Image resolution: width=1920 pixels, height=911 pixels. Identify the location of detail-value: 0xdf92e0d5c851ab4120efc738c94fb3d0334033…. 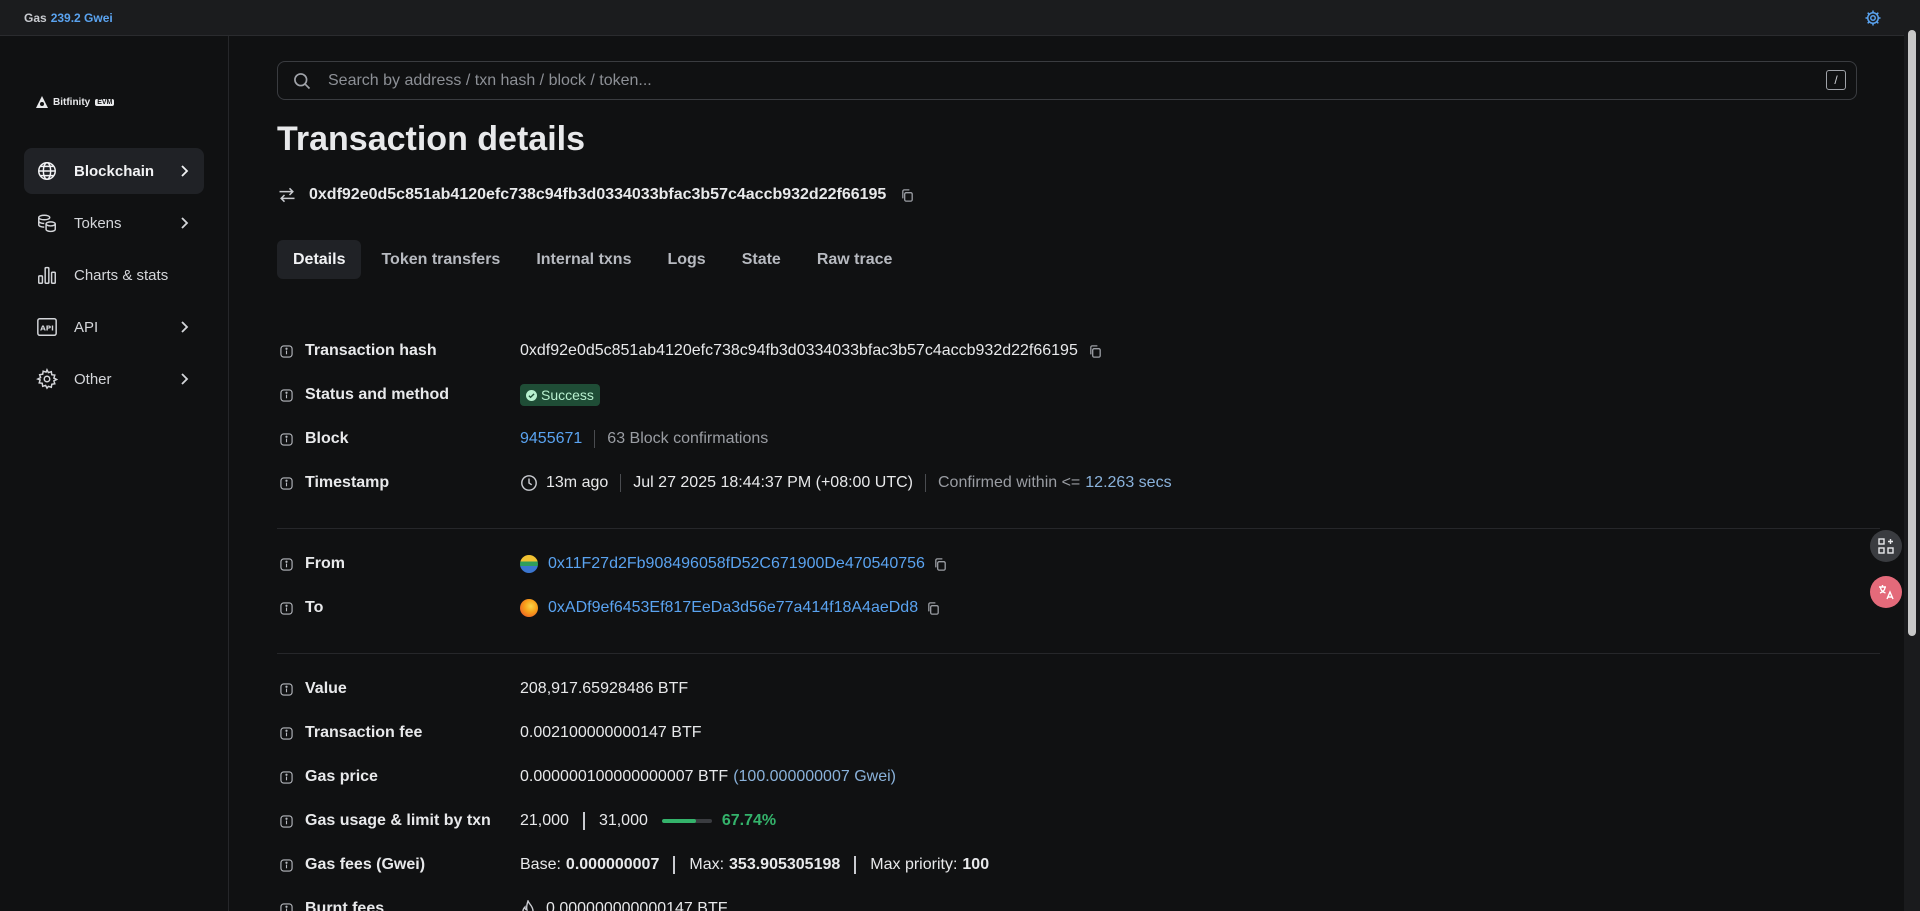
(811, 351).